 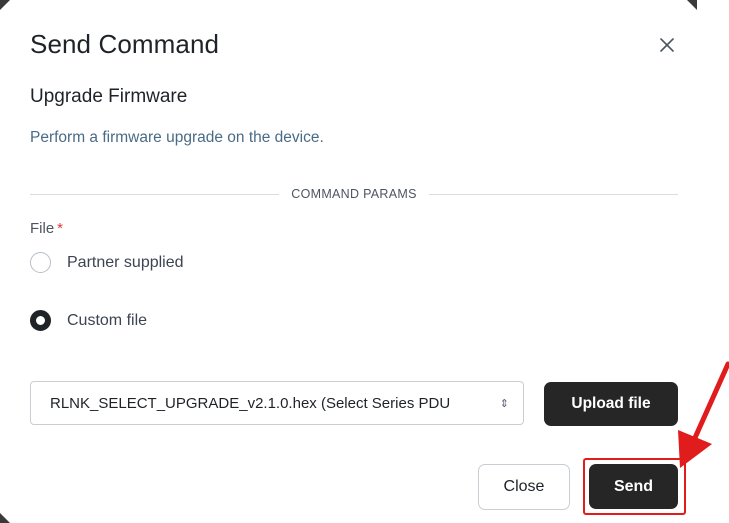 I want to click on radio-option-partner-supplied: Partner supplied, so click(x=107, y=262).